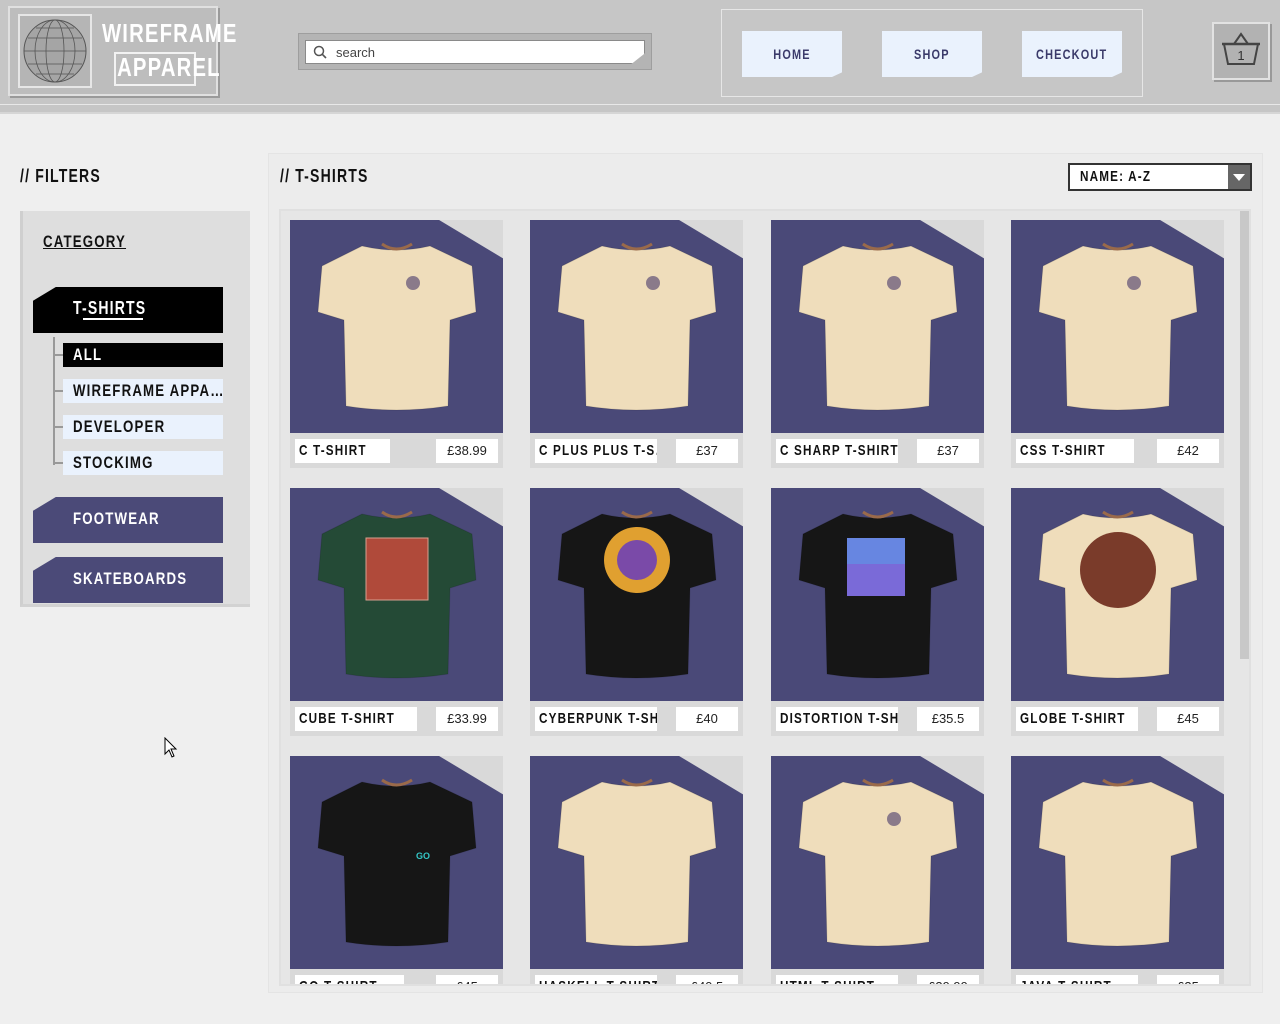  Describe the element at coordinates (640, 104) in the screenshot. I see `header-divider` at that location.